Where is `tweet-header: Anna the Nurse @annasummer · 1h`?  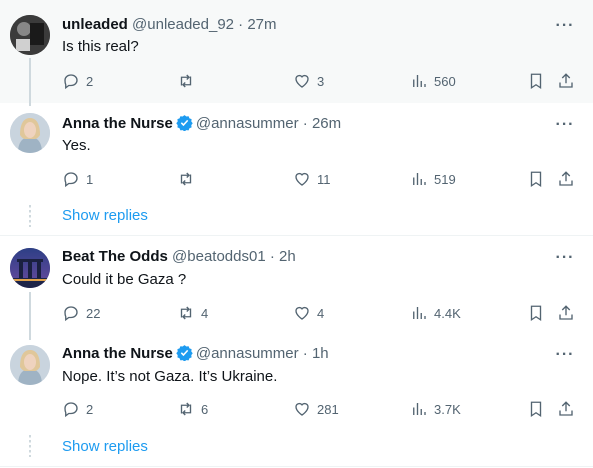 tweet-header: Anna the Nurse @annasummer · 1h is located at coordinates (195, 355).